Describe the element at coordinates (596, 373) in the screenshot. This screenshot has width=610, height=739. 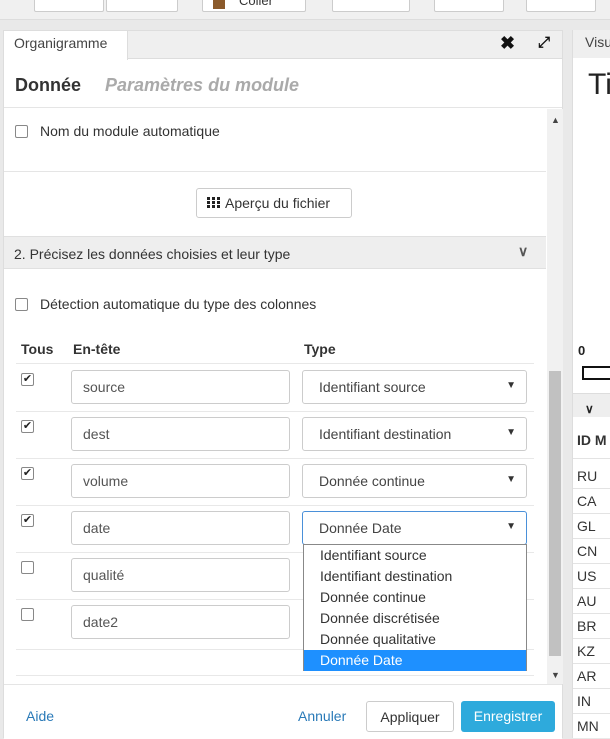
I see `legend-bar` at that location.